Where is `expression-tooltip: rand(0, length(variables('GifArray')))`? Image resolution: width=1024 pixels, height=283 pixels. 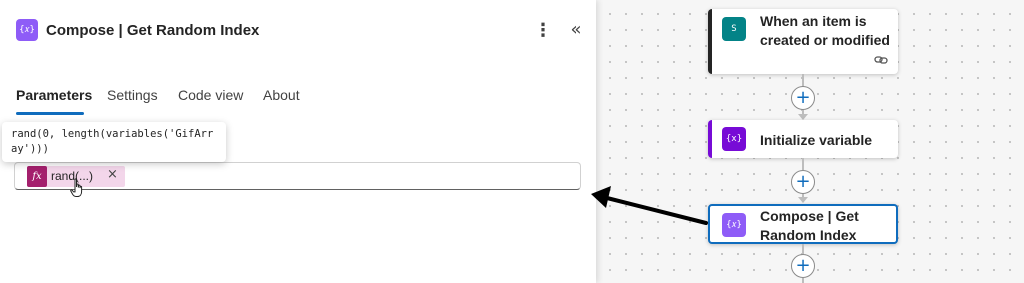
expression-tooltip: rand(0, length(variables('GifArray'))) is located at coordinates (114, 142).